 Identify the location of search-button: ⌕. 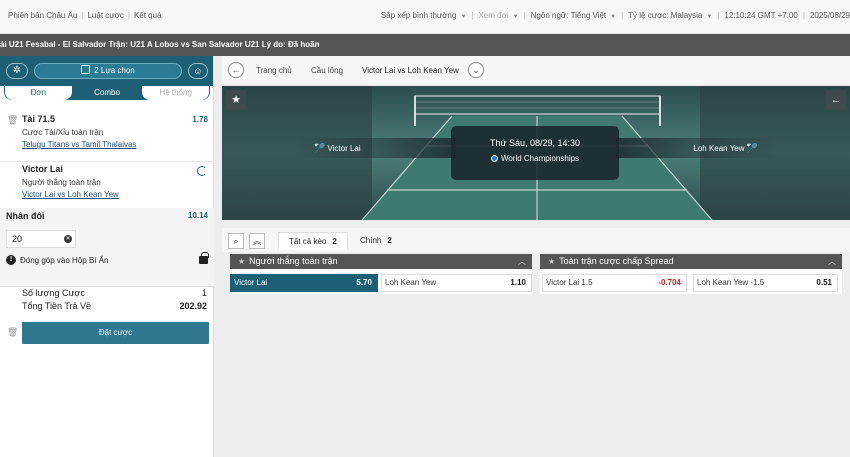
(236, 241).